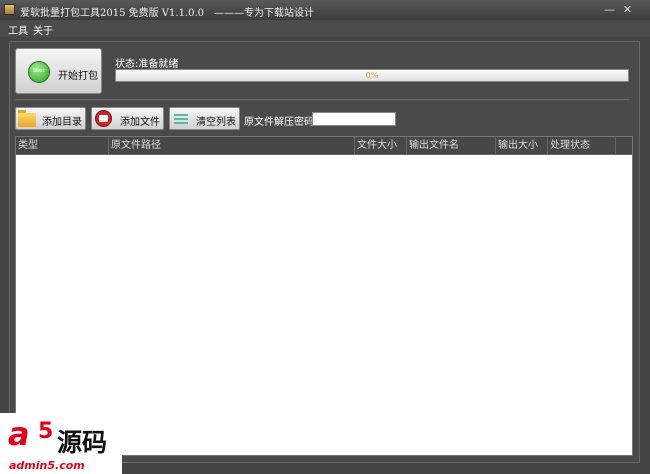 This screenshot has width=650, height=474. I want to click on column-header-type: 类型, so click(62, 145).